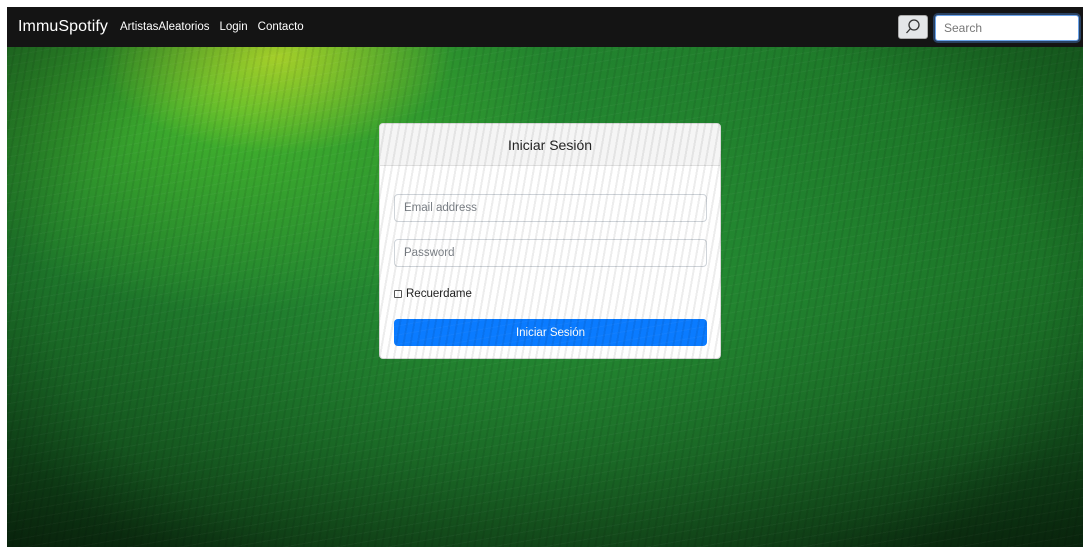 The image size is (1083, 547). What do you see at coordinates (550, 208) in the screenshot?
I see `email-field` at bounding box center [550, 208].